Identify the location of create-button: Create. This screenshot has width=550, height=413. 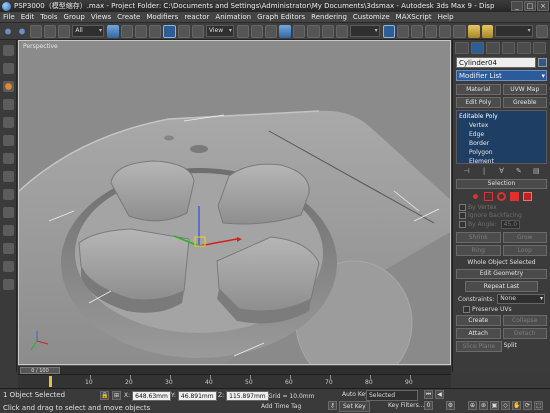
(478, 320).